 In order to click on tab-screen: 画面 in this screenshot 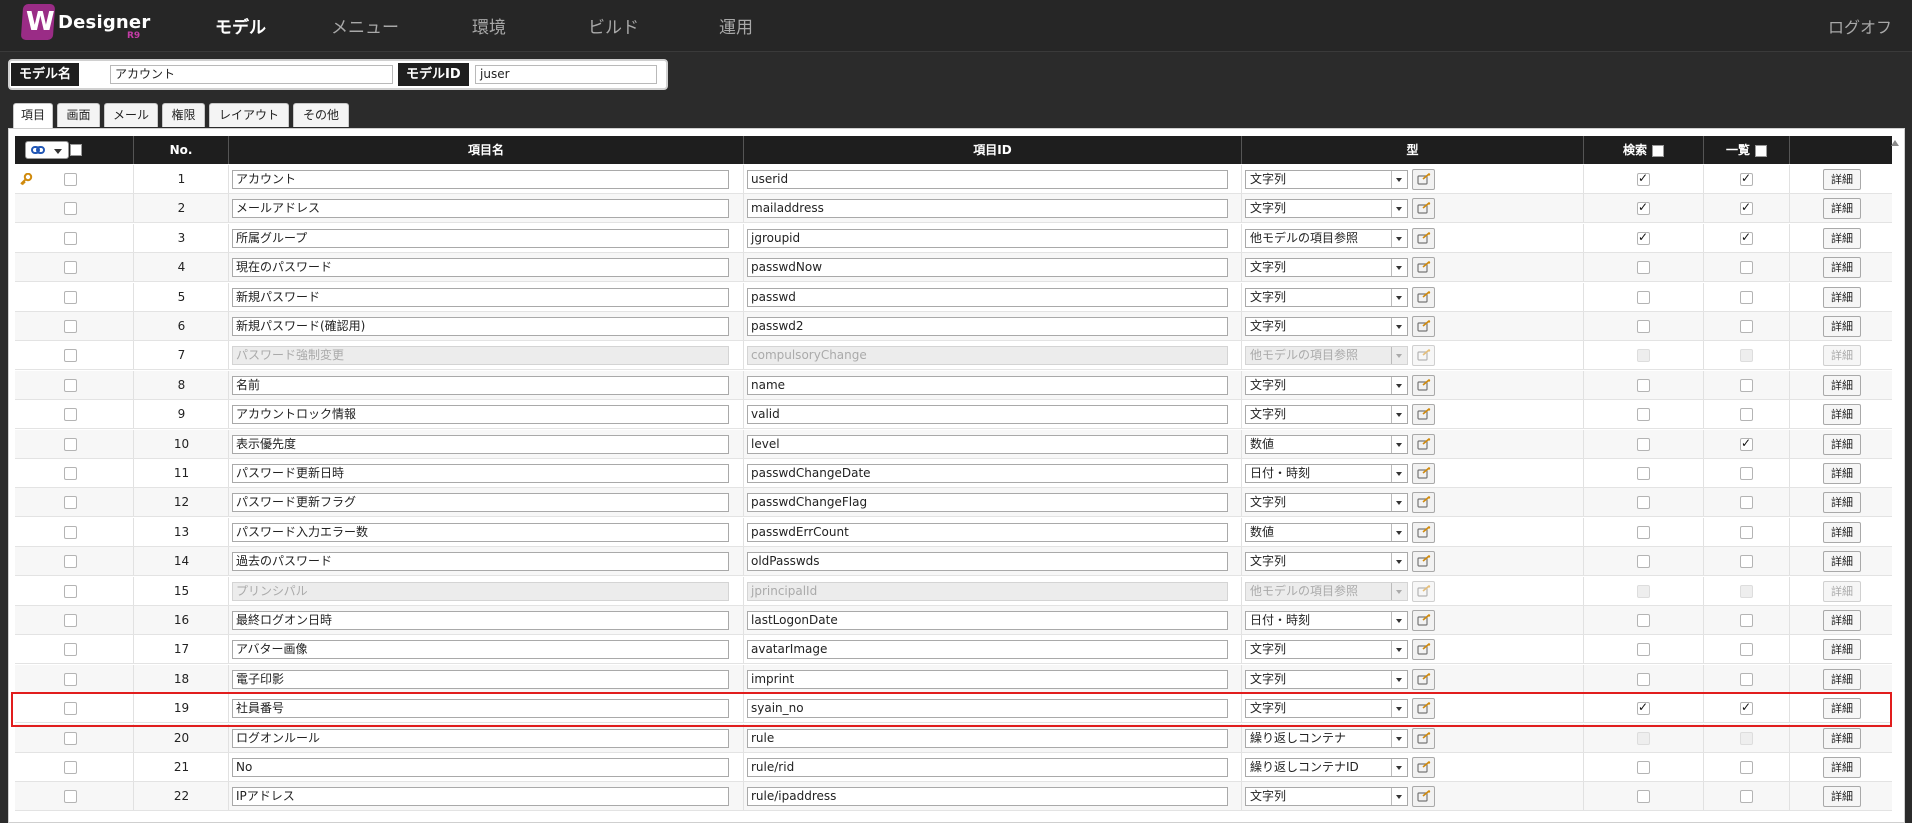, I will do `click(78, 115)`.